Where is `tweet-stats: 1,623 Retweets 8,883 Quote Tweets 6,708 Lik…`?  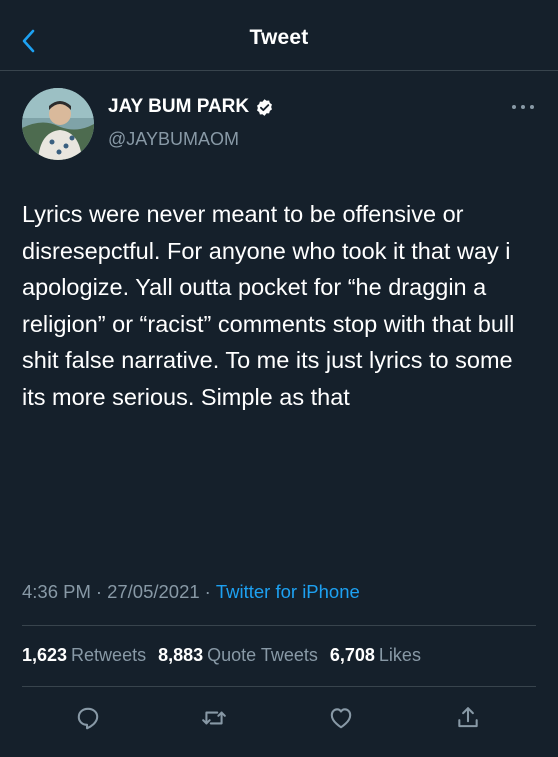
tweet-stats: 1,623 Retweets 8,883 Quote Tweets 6,708 Lik… is located at coordinates (227, 655).